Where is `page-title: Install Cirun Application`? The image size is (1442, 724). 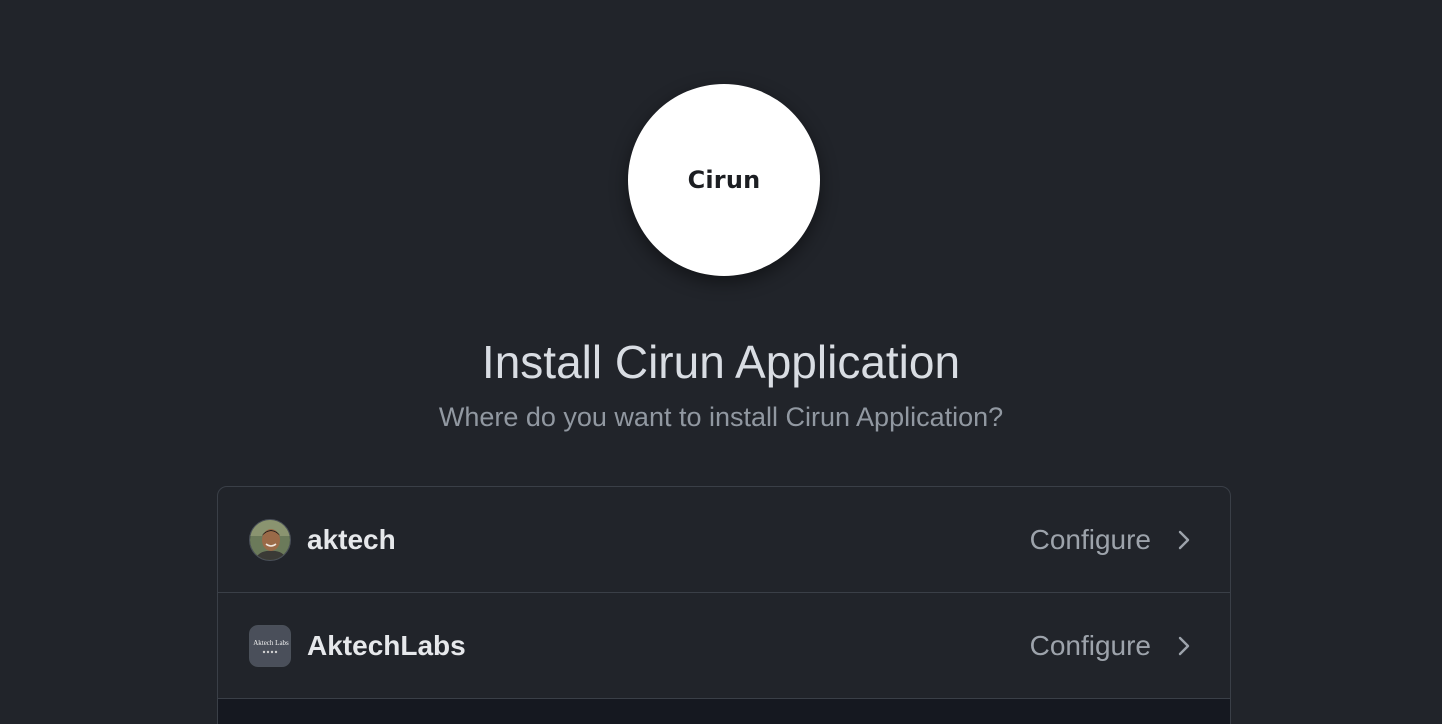 page-title: Install Cirun Application is located at coordinates (721, 362).